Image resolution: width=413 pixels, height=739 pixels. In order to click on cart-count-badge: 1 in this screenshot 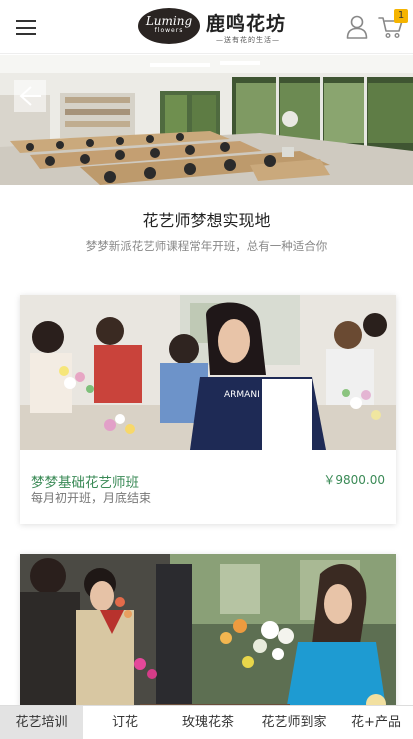, I will do `click(401, 16)`.